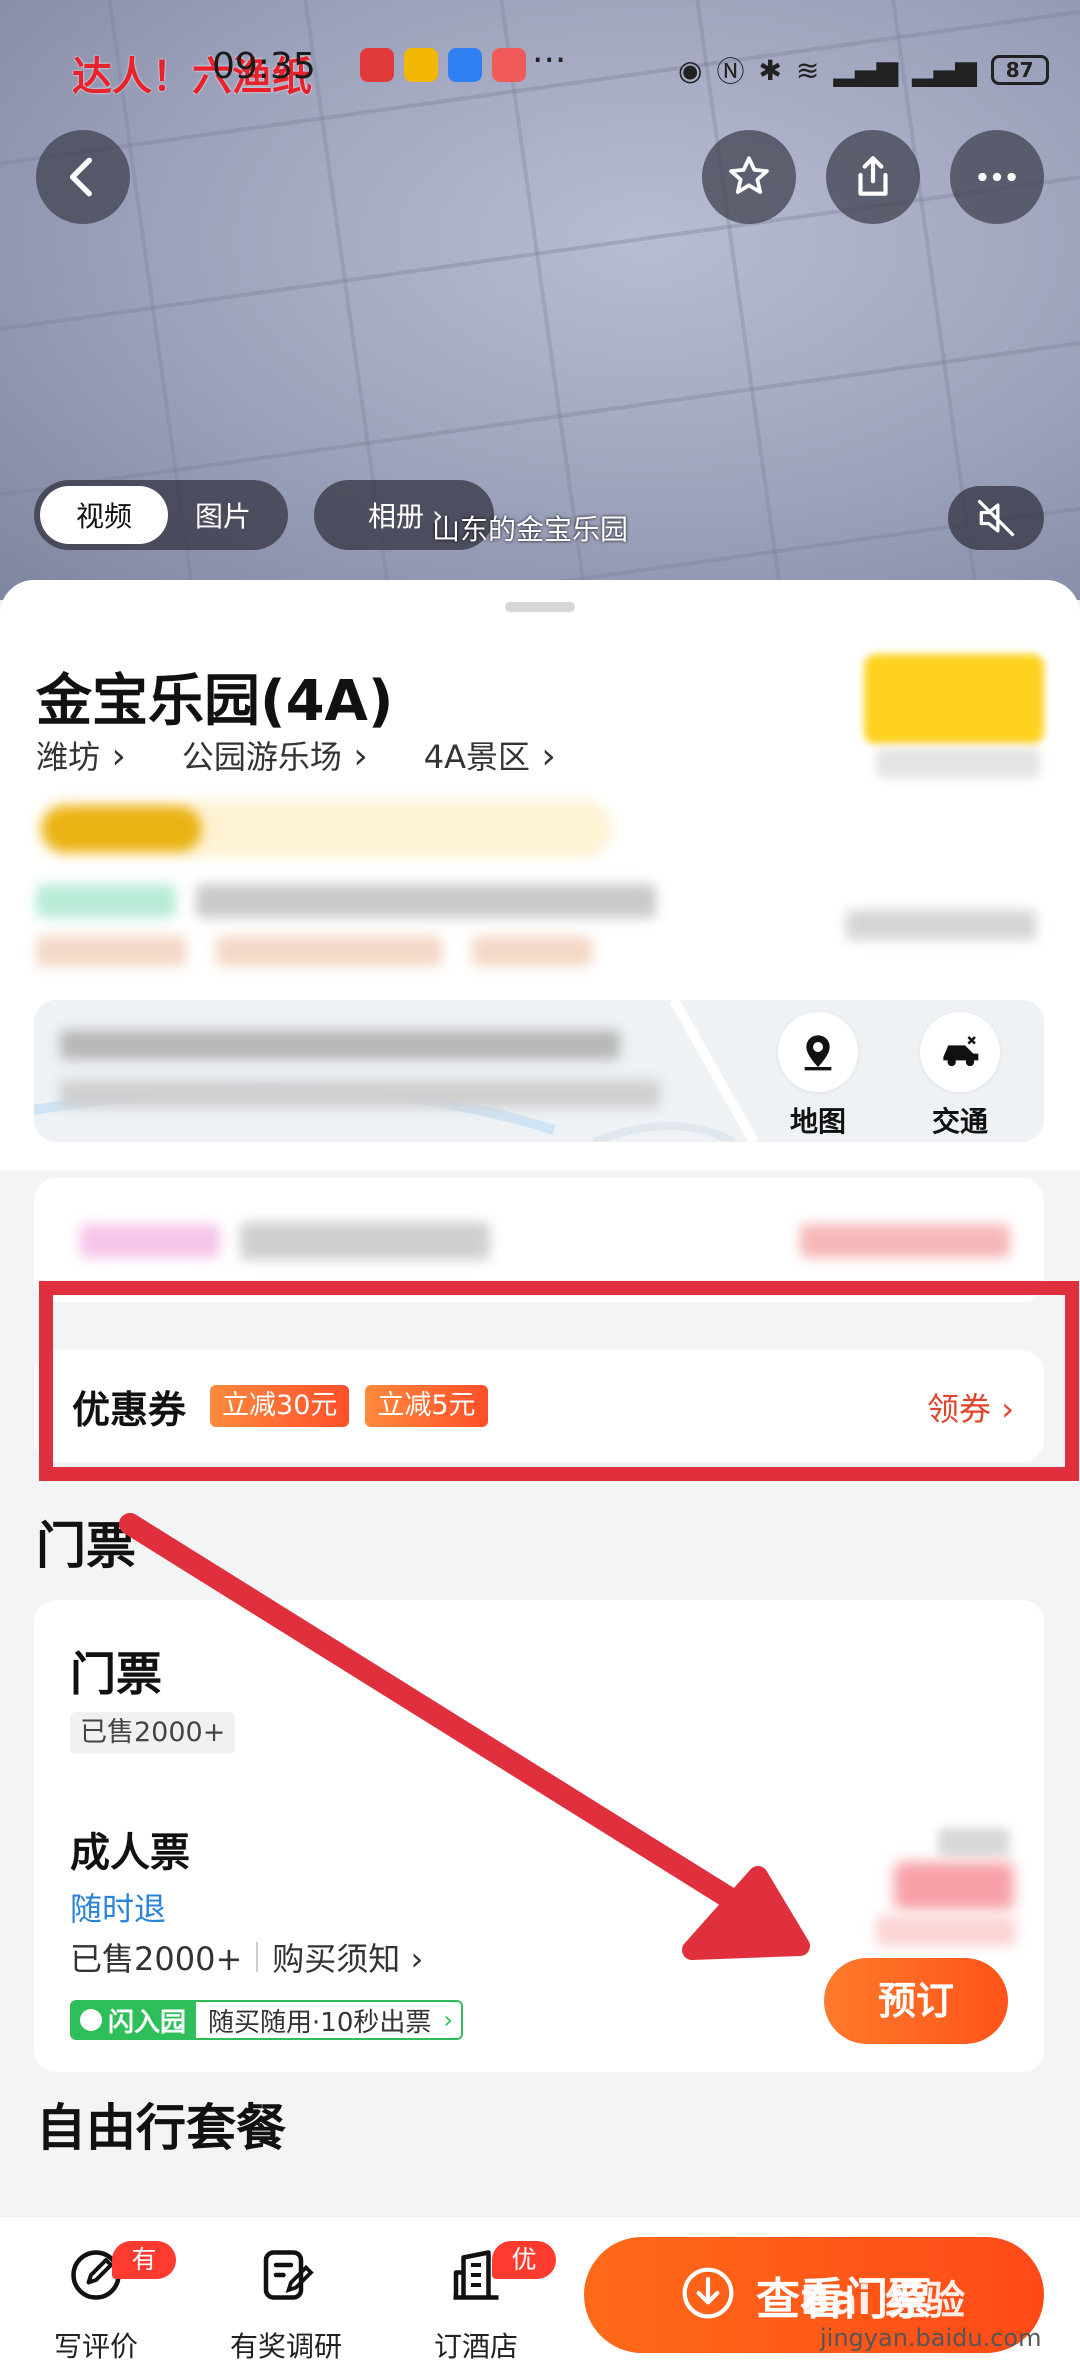 The width and height of the screenshot is (1080, 2376). Describe the element at coordinates (153, 1733) in the screenshot. I see `group-sold-badge: 已售2000+` at that location.